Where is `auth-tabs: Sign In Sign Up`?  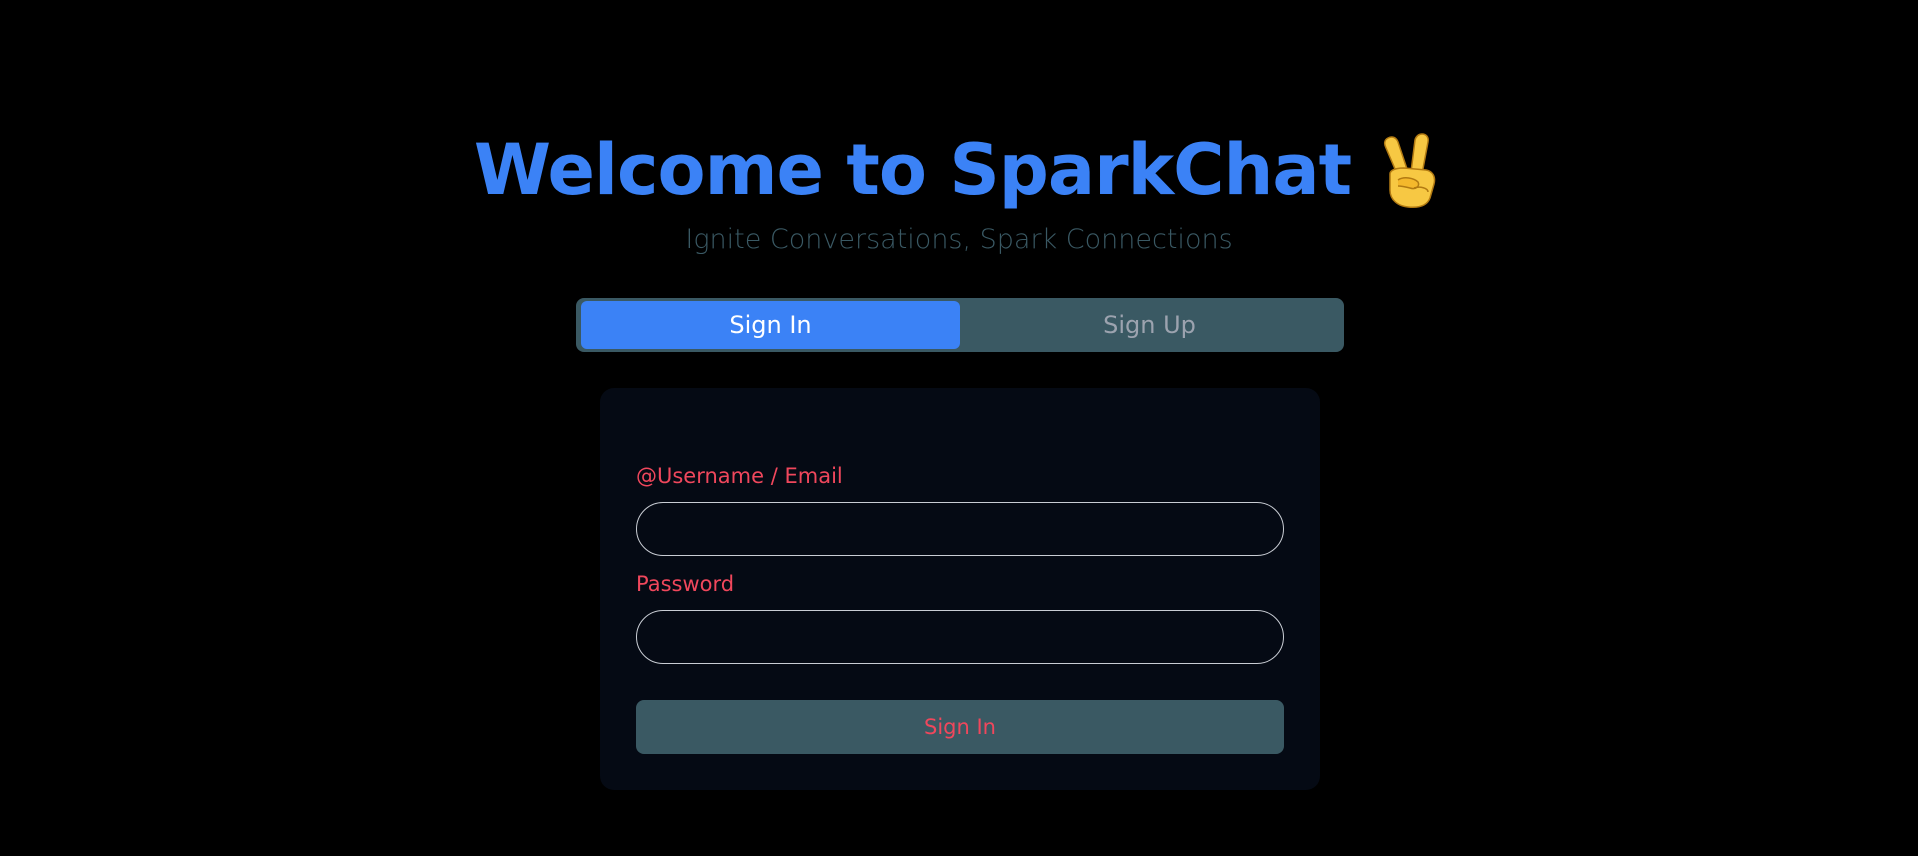
auth-tabs: Sign In Sign Up is located at coordinates (960, 325).